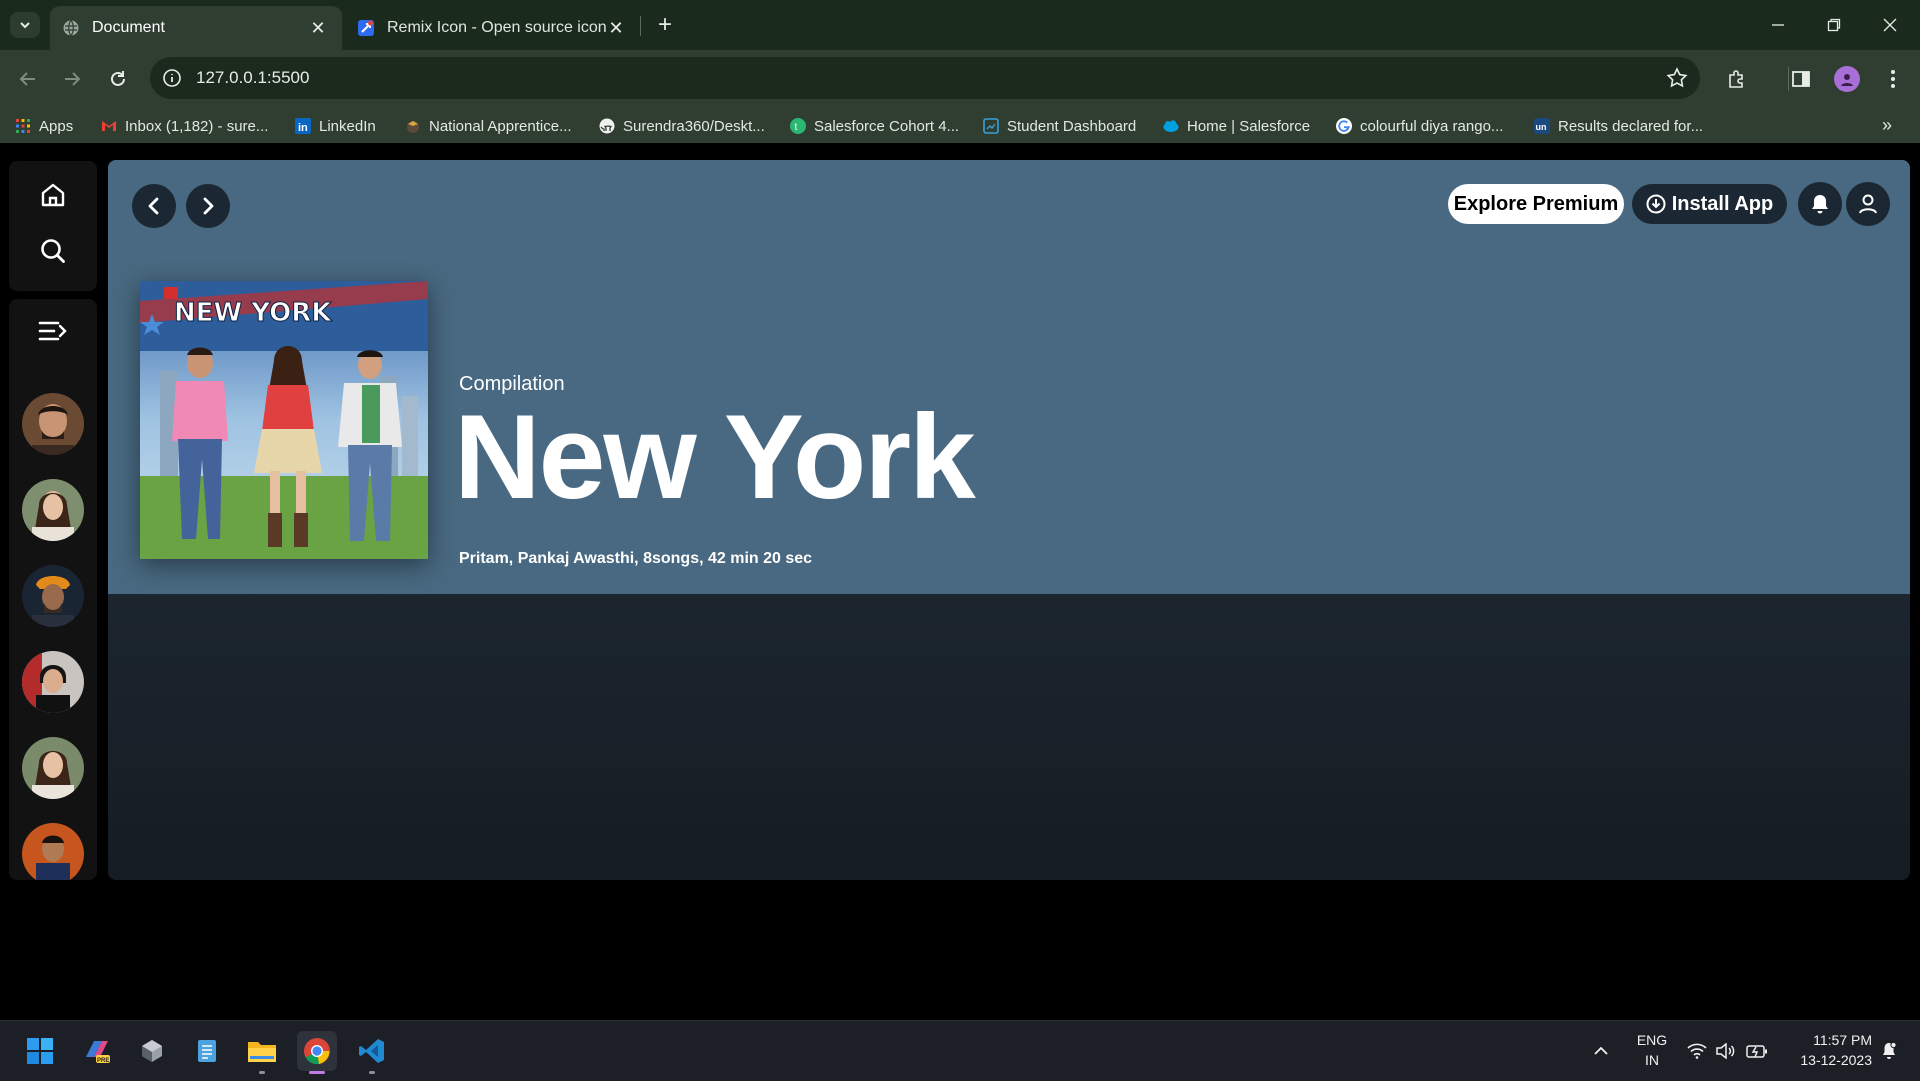 Image resolution: width=1920 pixels, height=1081 pixels. What do you see at coordinates (252, 78) in the screenshot?
I see `url-text: 127.0.0.1:5500` at bounding box center [252, 78].